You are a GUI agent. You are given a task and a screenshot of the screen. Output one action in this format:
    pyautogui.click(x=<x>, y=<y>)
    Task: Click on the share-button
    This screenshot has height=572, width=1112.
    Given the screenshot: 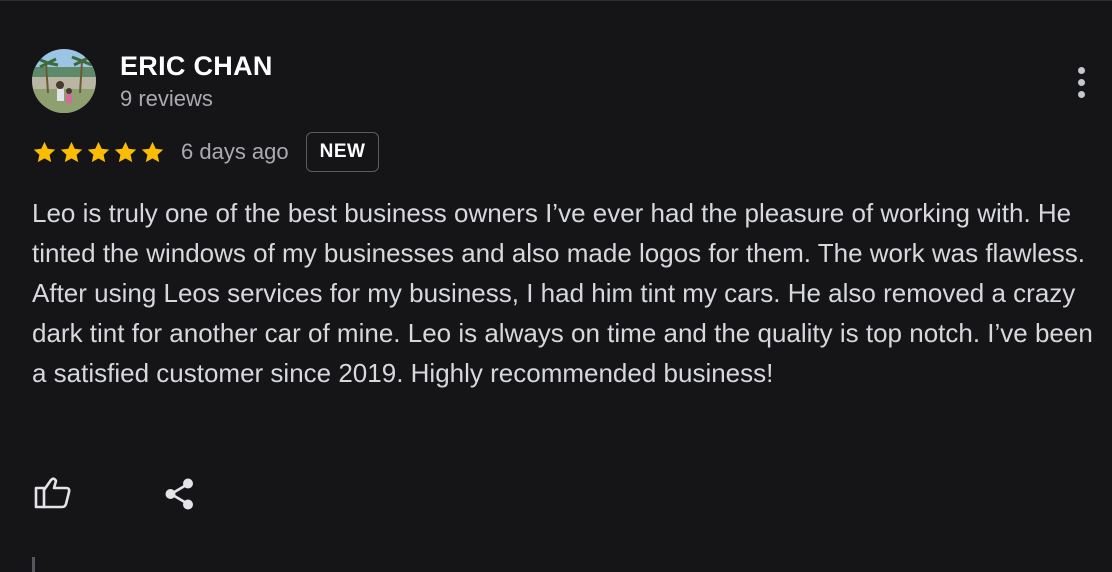 What is the action you would take?
    pyautogui.click(x=180, y=494)
    